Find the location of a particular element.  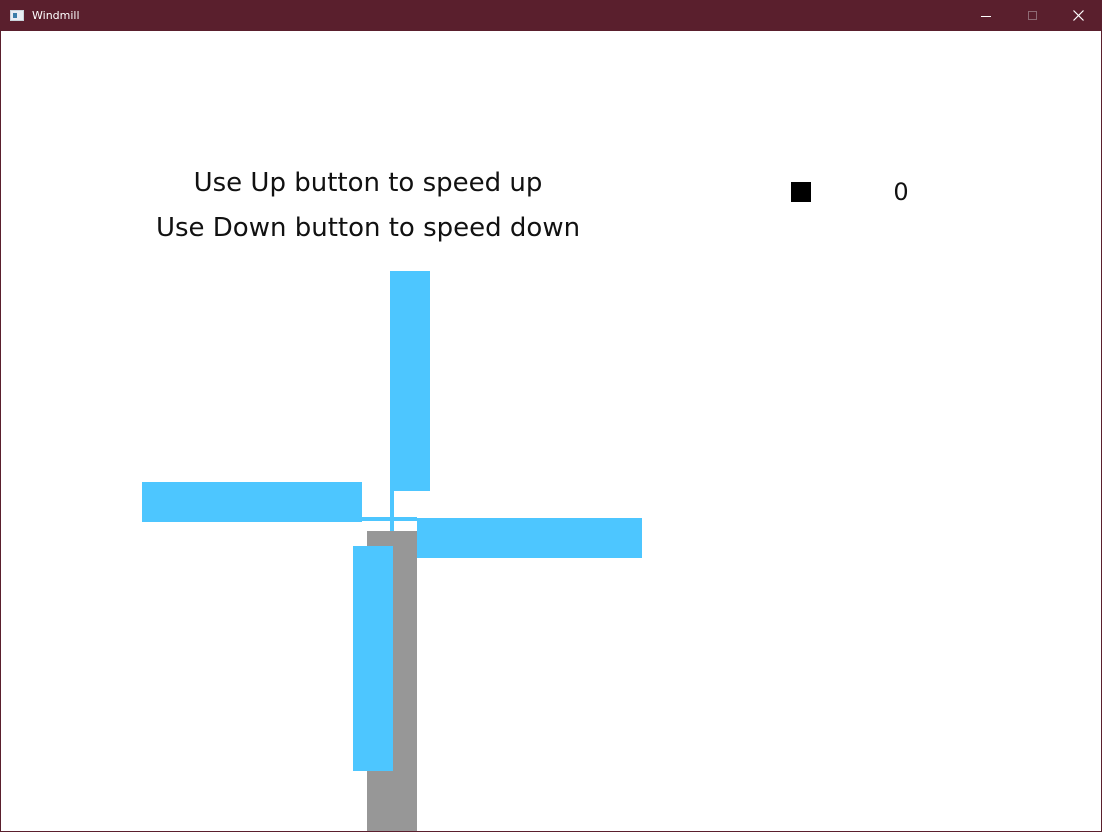

windmill-hub-vertical is located at coordinates (392, 511).